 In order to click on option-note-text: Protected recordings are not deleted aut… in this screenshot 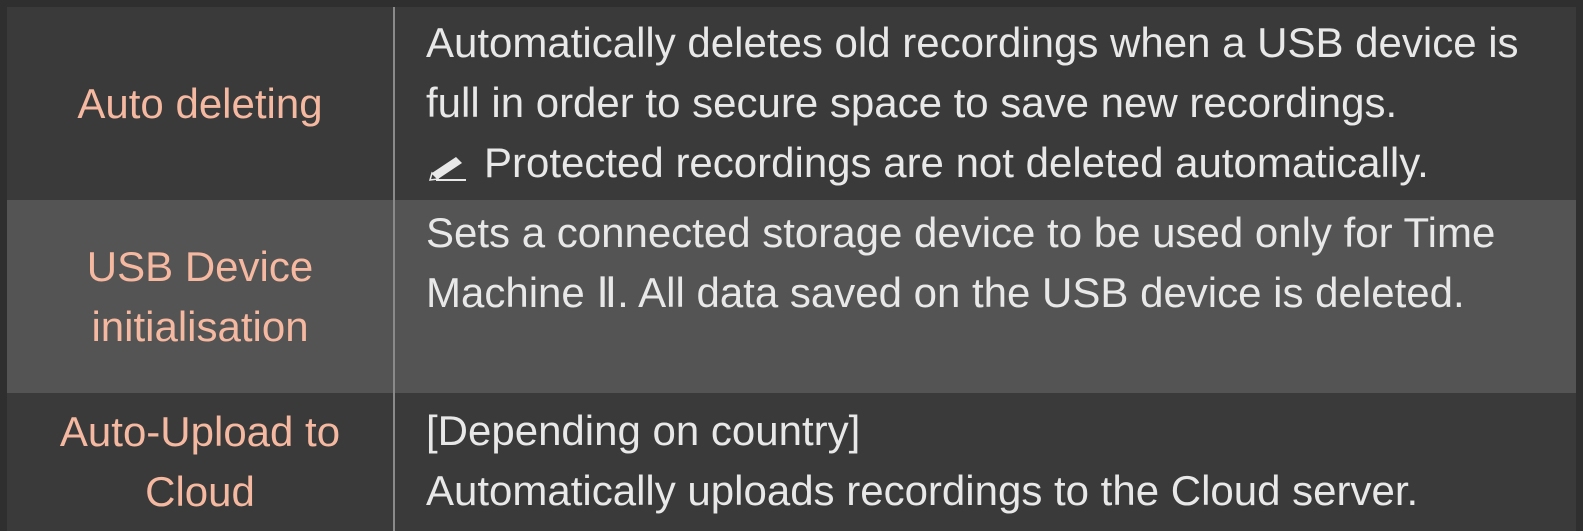, I will do `click(956, 162)`.